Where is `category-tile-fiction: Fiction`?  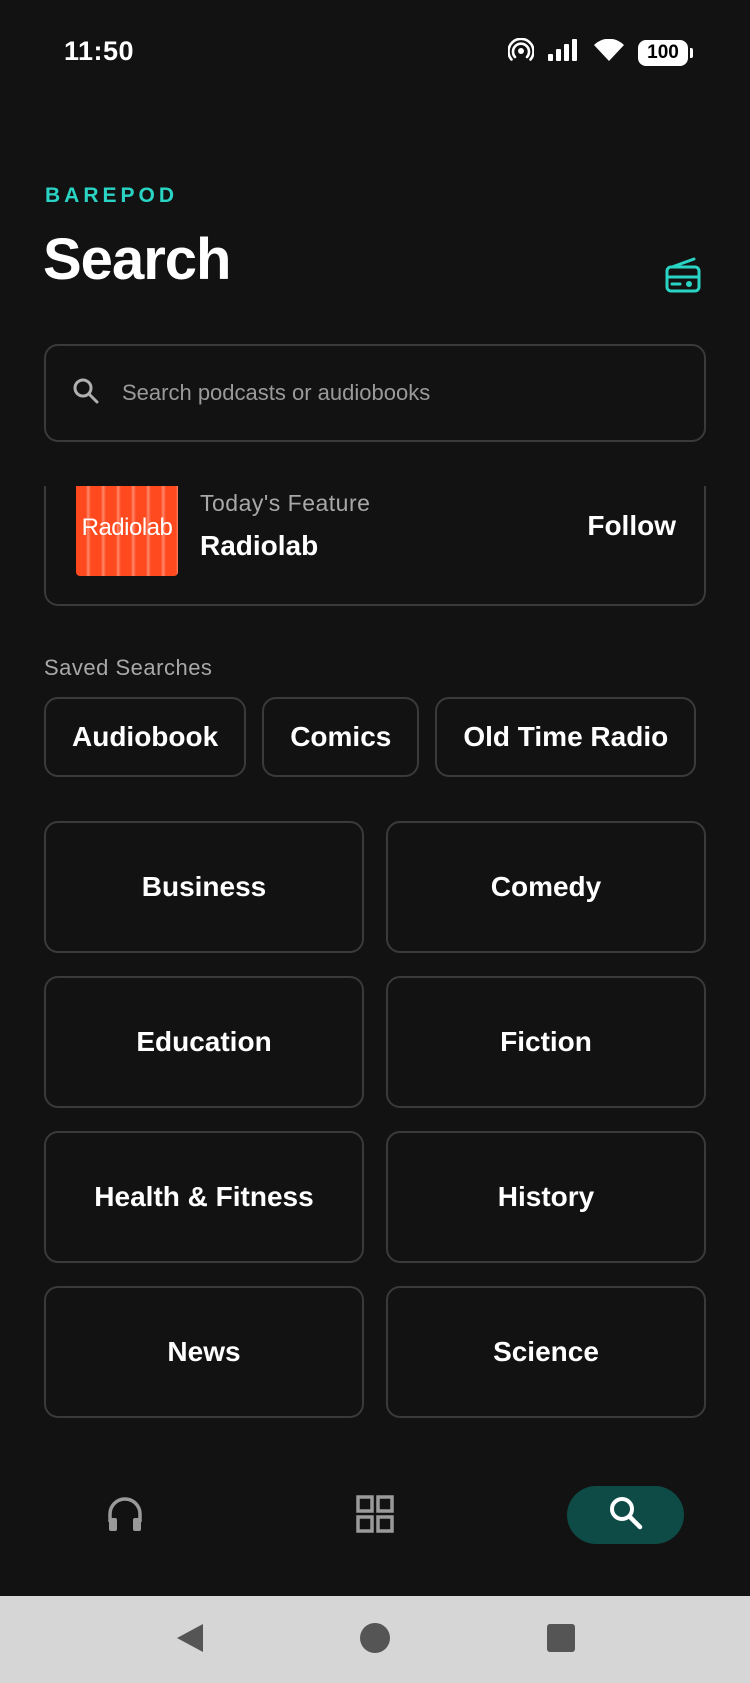
category-tile-fiction: Fiction is located at coordinates (546, 1042).